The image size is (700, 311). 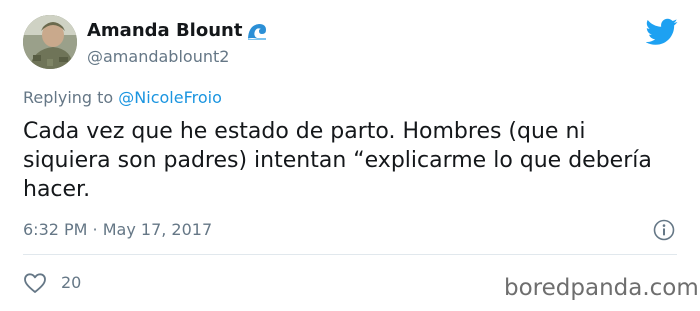 What do you see at coordinates (71, 282) in the screenshot?
I see `like-count: 20` at bounding box center [71, 282].